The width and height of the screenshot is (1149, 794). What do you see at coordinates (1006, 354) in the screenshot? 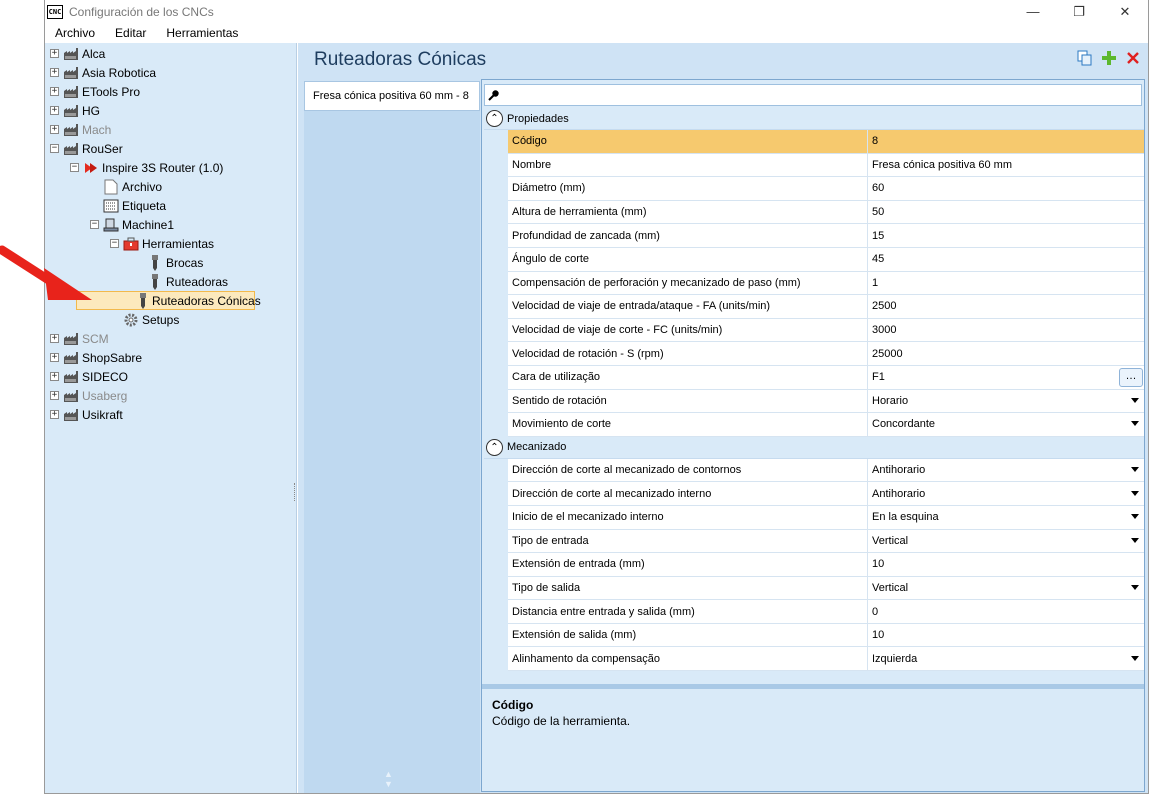
I see `property-value: 25000` at bounding box center [1006, 354].